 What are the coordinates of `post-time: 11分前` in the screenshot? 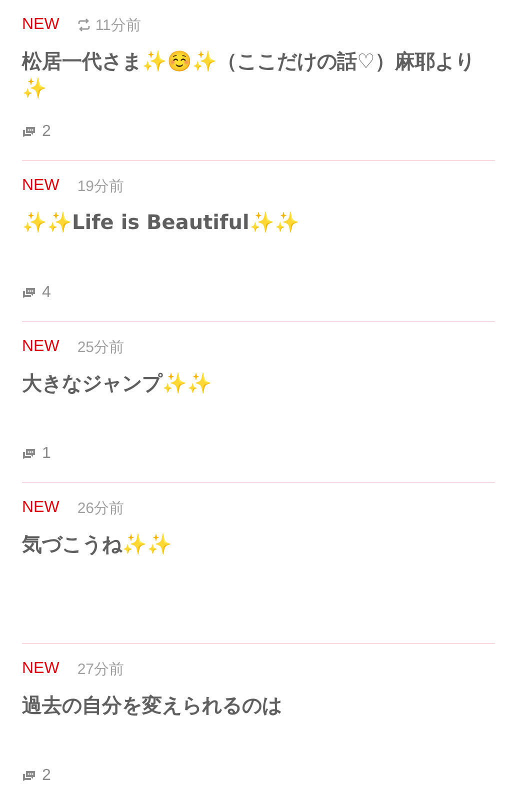 It's located at (118, 25).